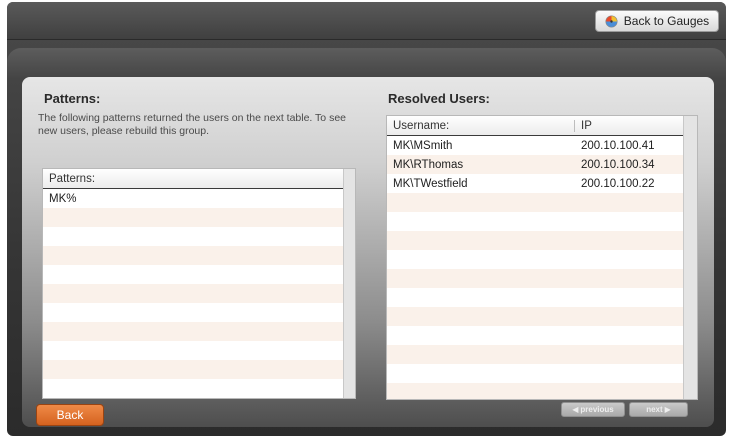 This screenshot has width=730, height=438. I want to click on patterns-title: Patterns:, so click(72, 98).